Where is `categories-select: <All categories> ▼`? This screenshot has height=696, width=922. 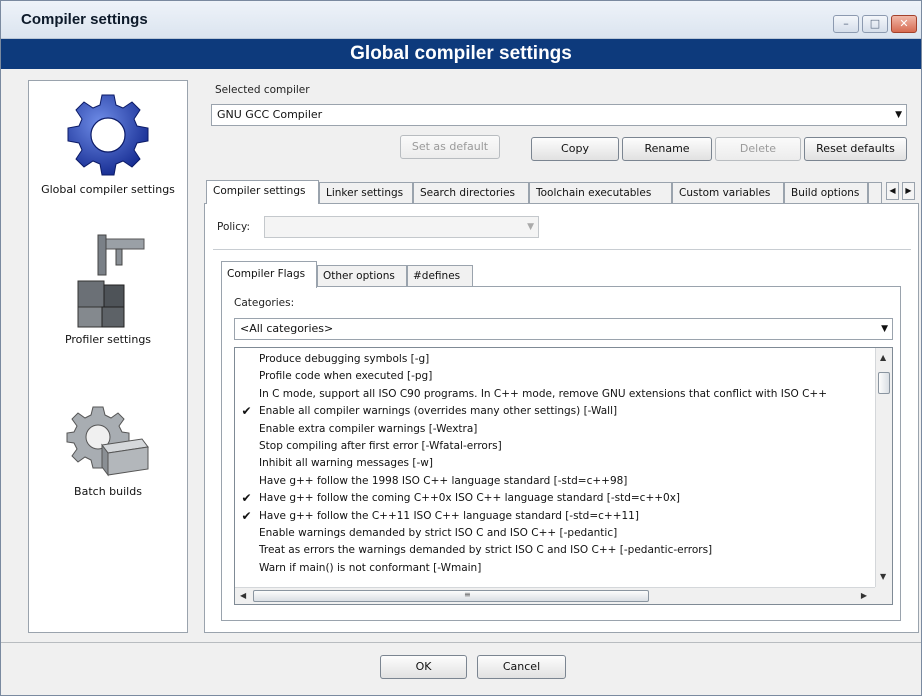 categories-select: <All categories> ▼ is located at coordinates (563, 329).